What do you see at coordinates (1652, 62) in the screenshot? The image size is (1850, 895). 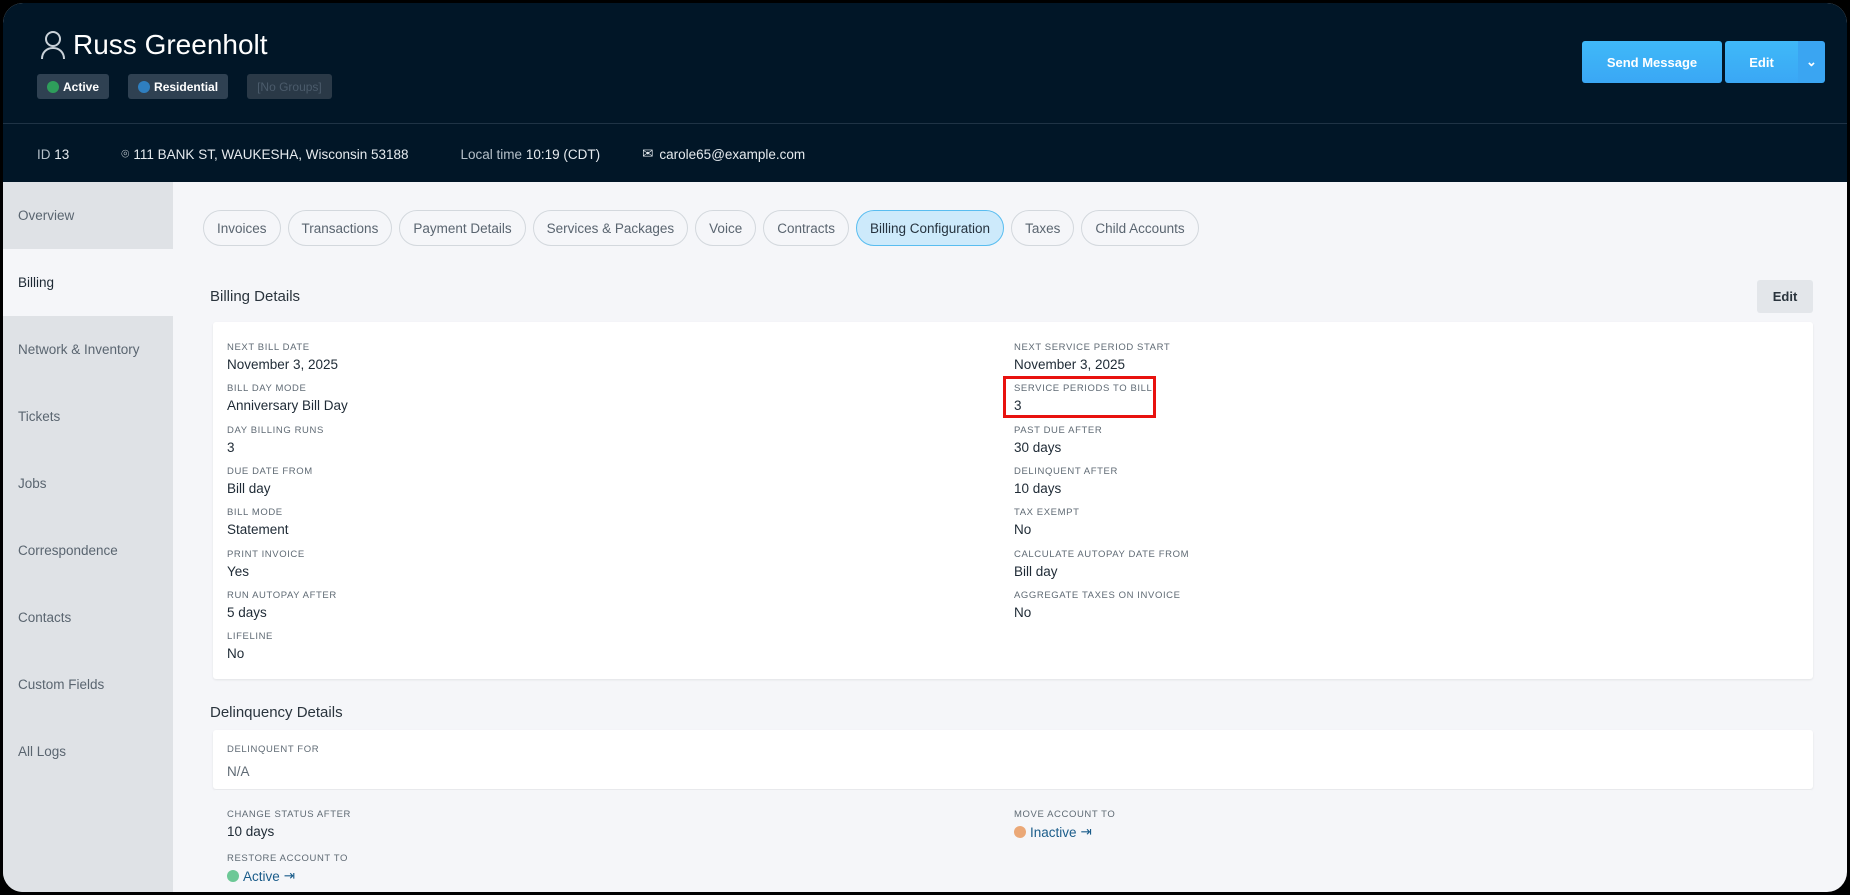 I see `send-message-button: Send Message` at bounding box center [1652, 62].